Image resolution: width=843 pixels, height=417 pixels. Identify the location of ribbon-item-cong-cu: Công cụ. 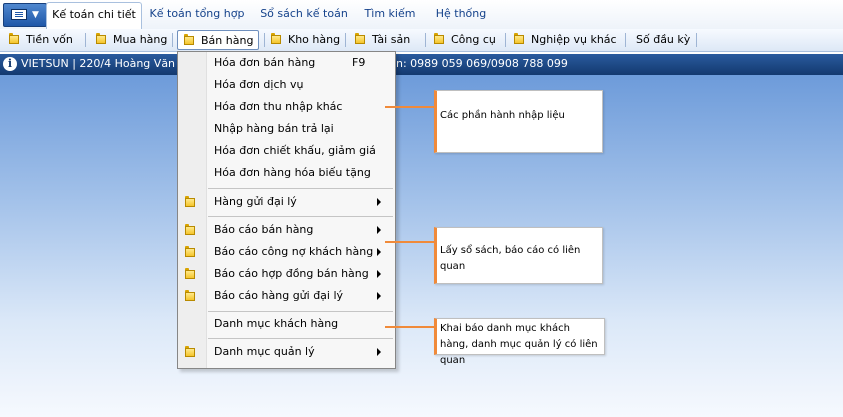
(464, 40).